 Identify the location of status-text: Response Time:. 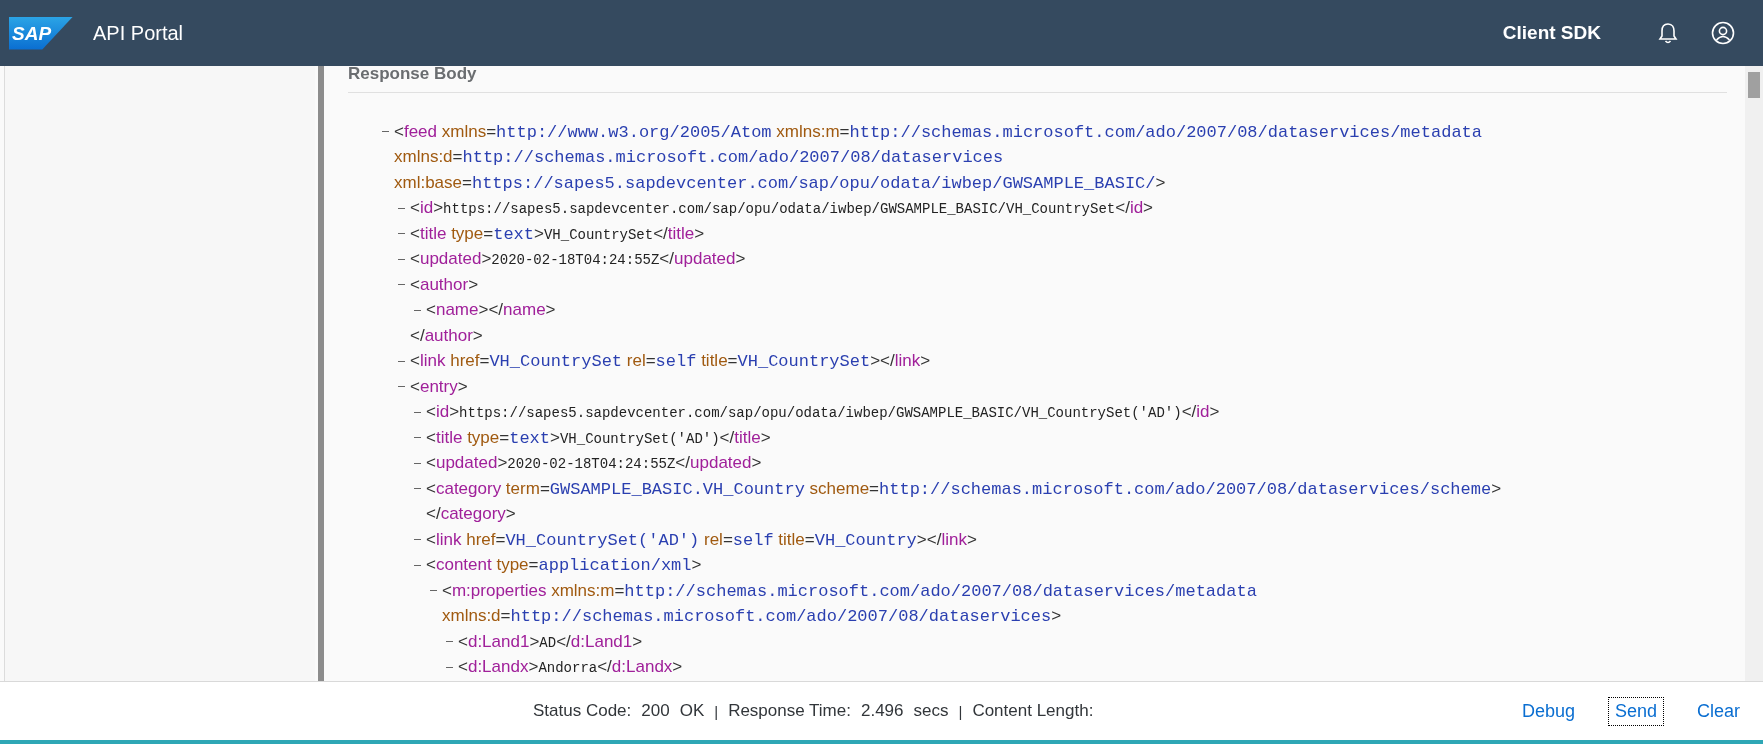
(789, 711).